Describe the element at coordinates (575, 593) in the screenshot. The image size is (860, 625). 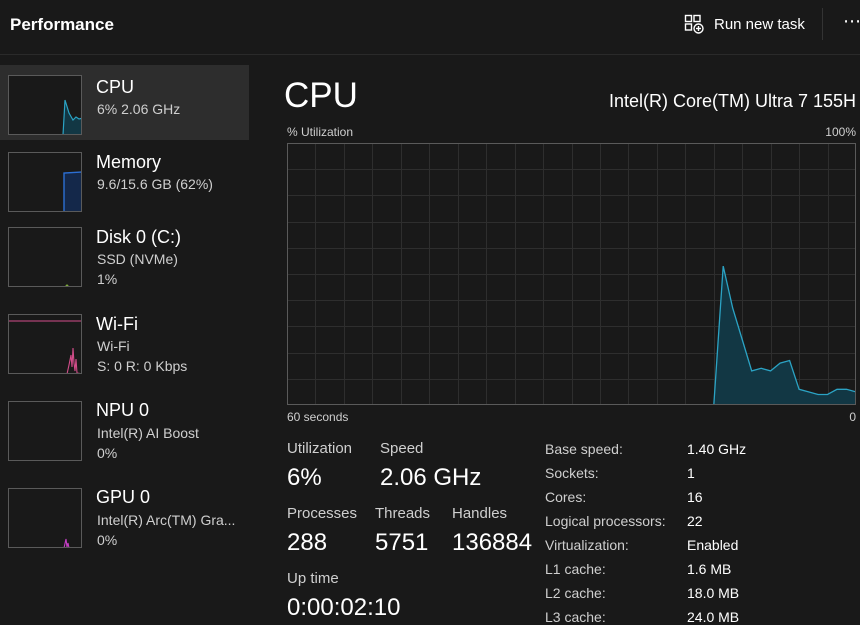
I see `spec-label: L2 cache:` at that location.